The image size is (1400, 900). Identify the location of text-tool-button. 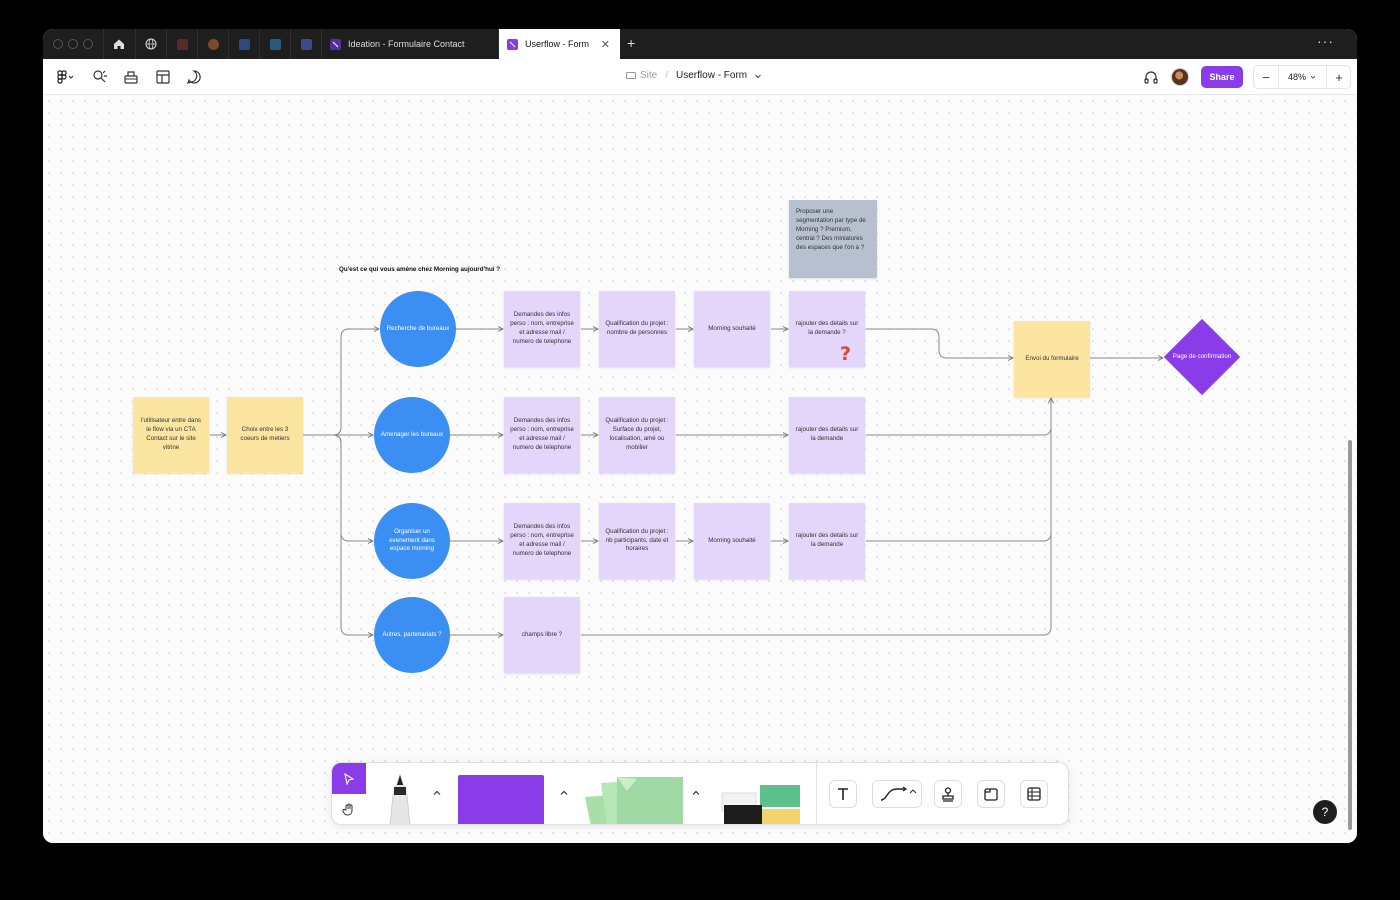
(843, 794).